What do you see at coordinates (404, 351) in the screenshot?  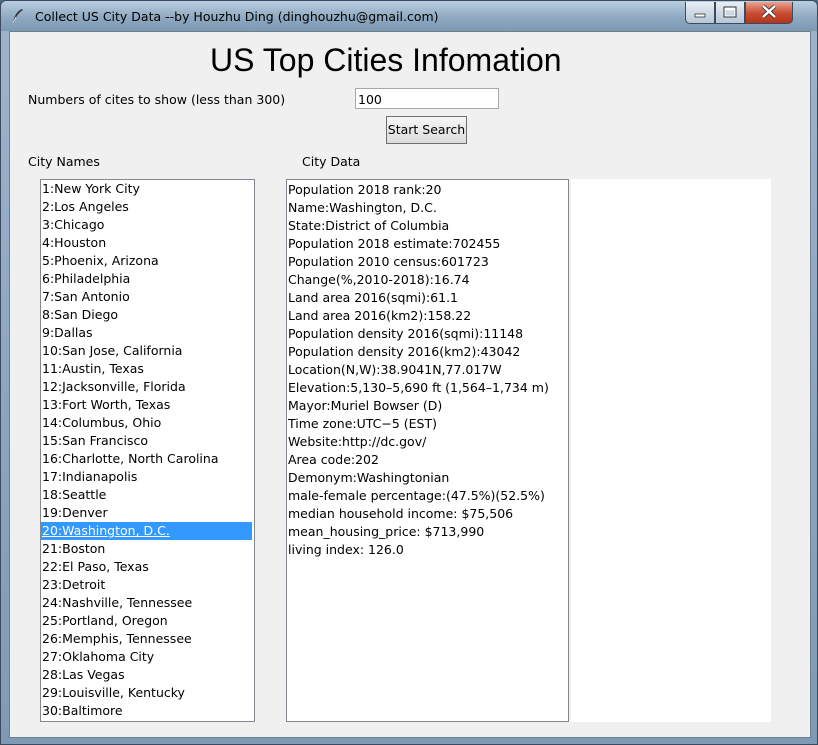 I see `data-line: Population density 2016(km2):43042` at bounding box center [404, 351].